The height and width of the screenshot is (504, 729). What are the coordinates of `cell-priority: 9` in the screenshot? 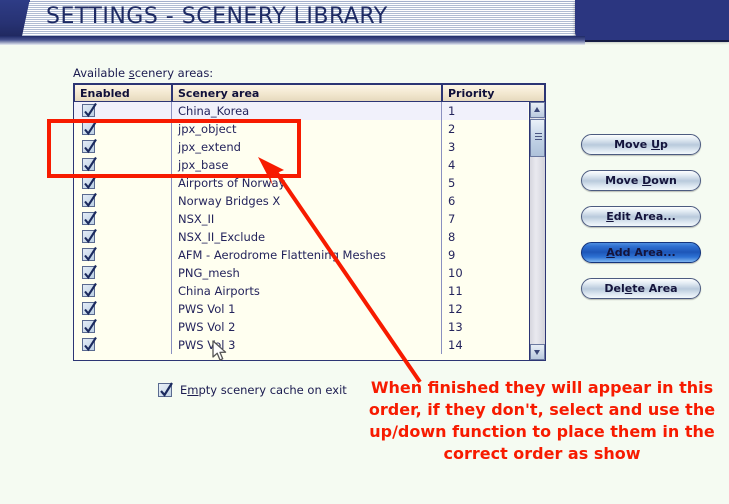 It's located at (452, 255).